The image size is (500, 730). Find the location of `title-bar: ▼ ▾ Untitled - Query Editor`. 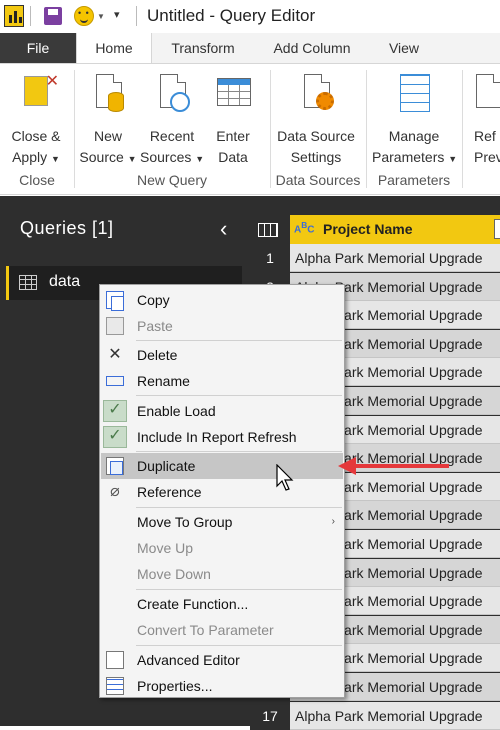

title-bar: ▼ ▾ Untitled - Query Editor is located at coordinates (250, 16).